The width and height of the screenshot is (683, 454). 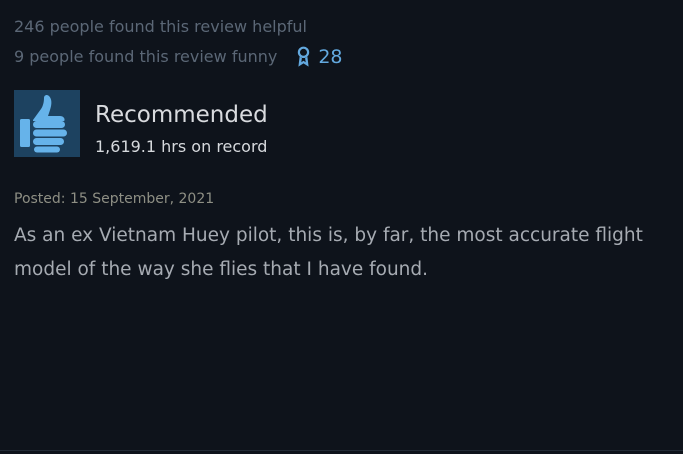 I want to click on recommended-thumb, so click(x=47, y=123).